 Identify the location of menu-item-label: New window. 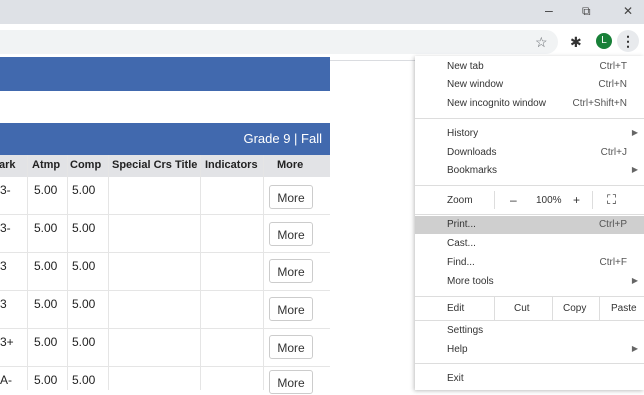
(475, 84).